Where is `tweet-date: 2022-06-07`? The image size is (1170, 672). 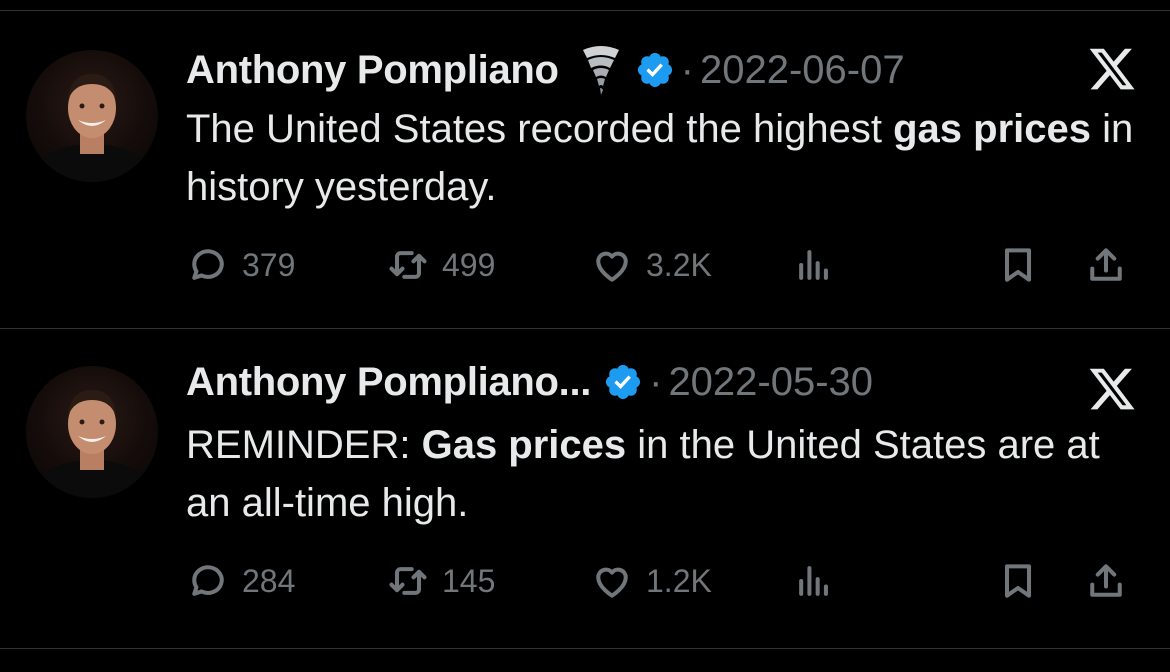
tweet-date: 2022-06-07 is located at coordinates (802, 70).